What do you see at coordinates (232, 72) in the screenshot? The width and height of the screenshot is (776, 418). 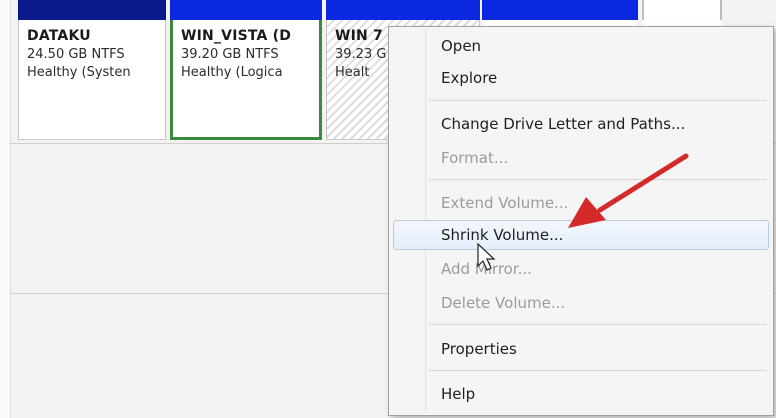 I see `partition-status: Healthy (Logica` at bounding box center [232, 72].